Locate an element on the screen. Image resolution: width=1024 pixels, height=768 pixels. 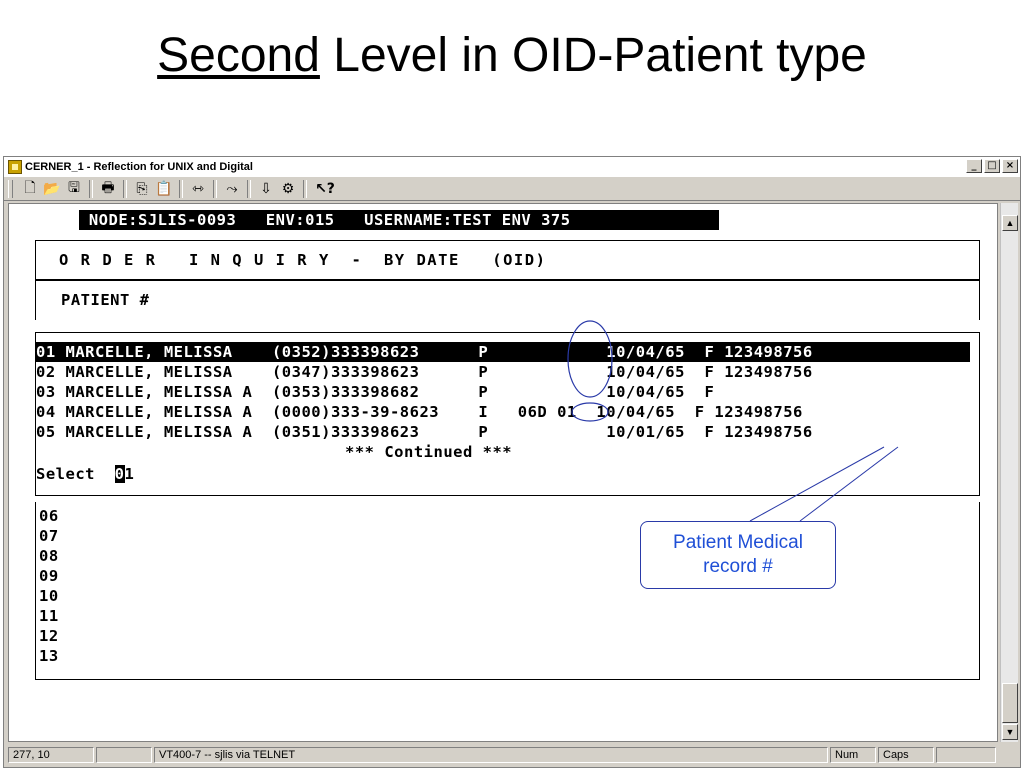
patient-box is located at coordinates (507, 300).